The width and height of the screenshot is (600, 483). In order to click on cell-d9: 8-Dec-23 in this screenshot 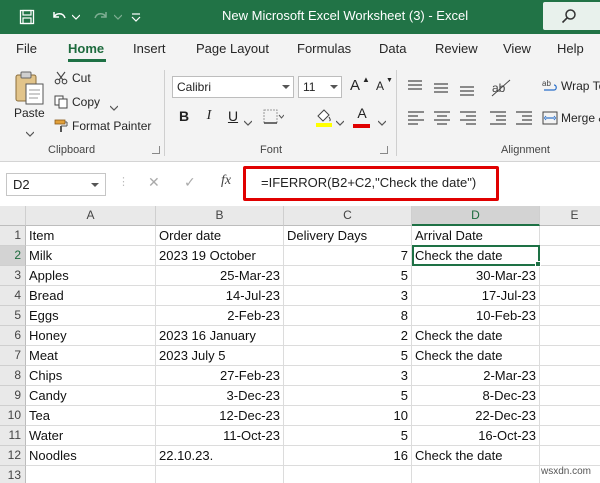, I will do `click(476, 396)`.